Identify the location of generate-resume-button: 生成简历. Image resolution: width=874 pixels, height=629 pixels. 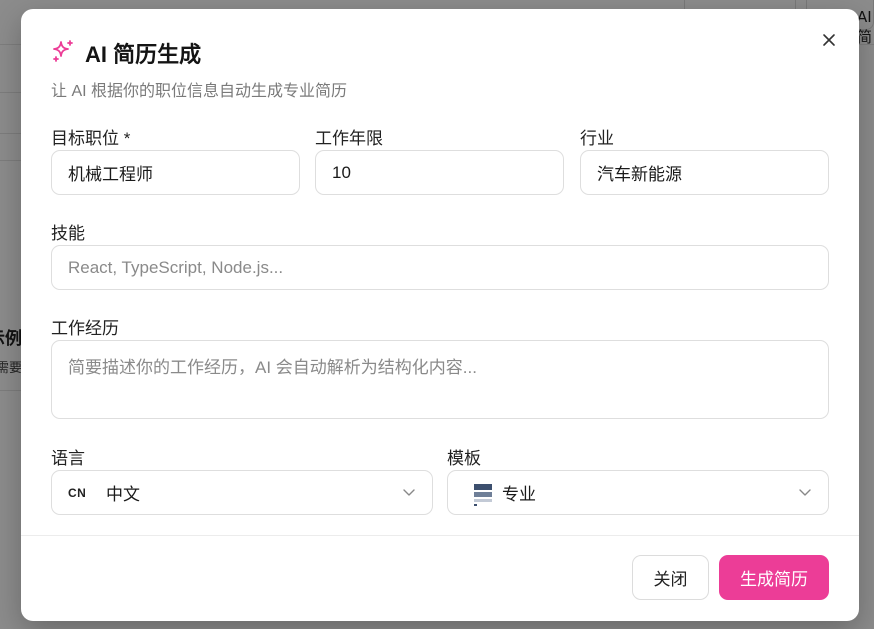
(774, 577).